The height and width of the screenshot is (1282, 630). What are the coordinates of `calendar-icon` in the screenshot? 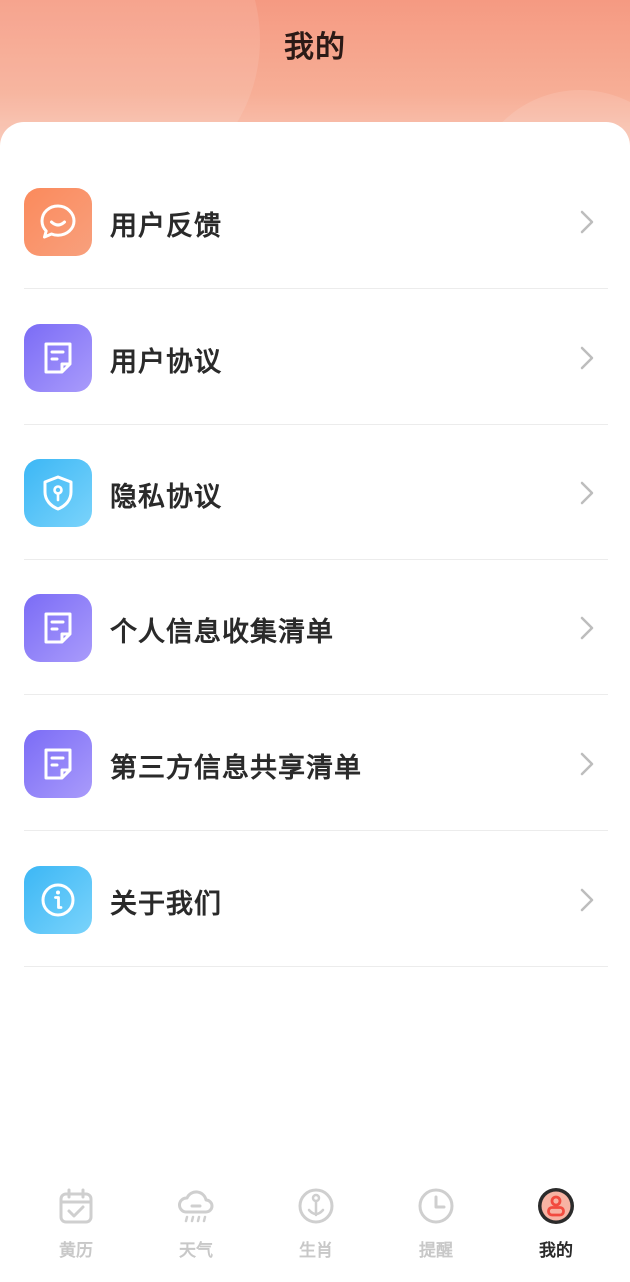 It's located at (76, 1206).